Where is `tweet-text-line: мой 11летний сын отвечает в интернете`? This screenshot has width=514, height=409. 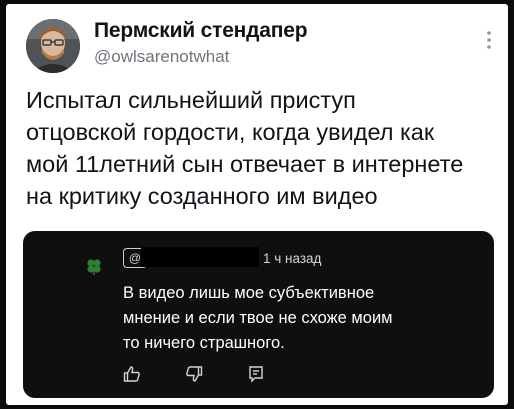 tweet-text-line: мой 11летний сын отвечает в интернете is located at coordinates (245, 164).